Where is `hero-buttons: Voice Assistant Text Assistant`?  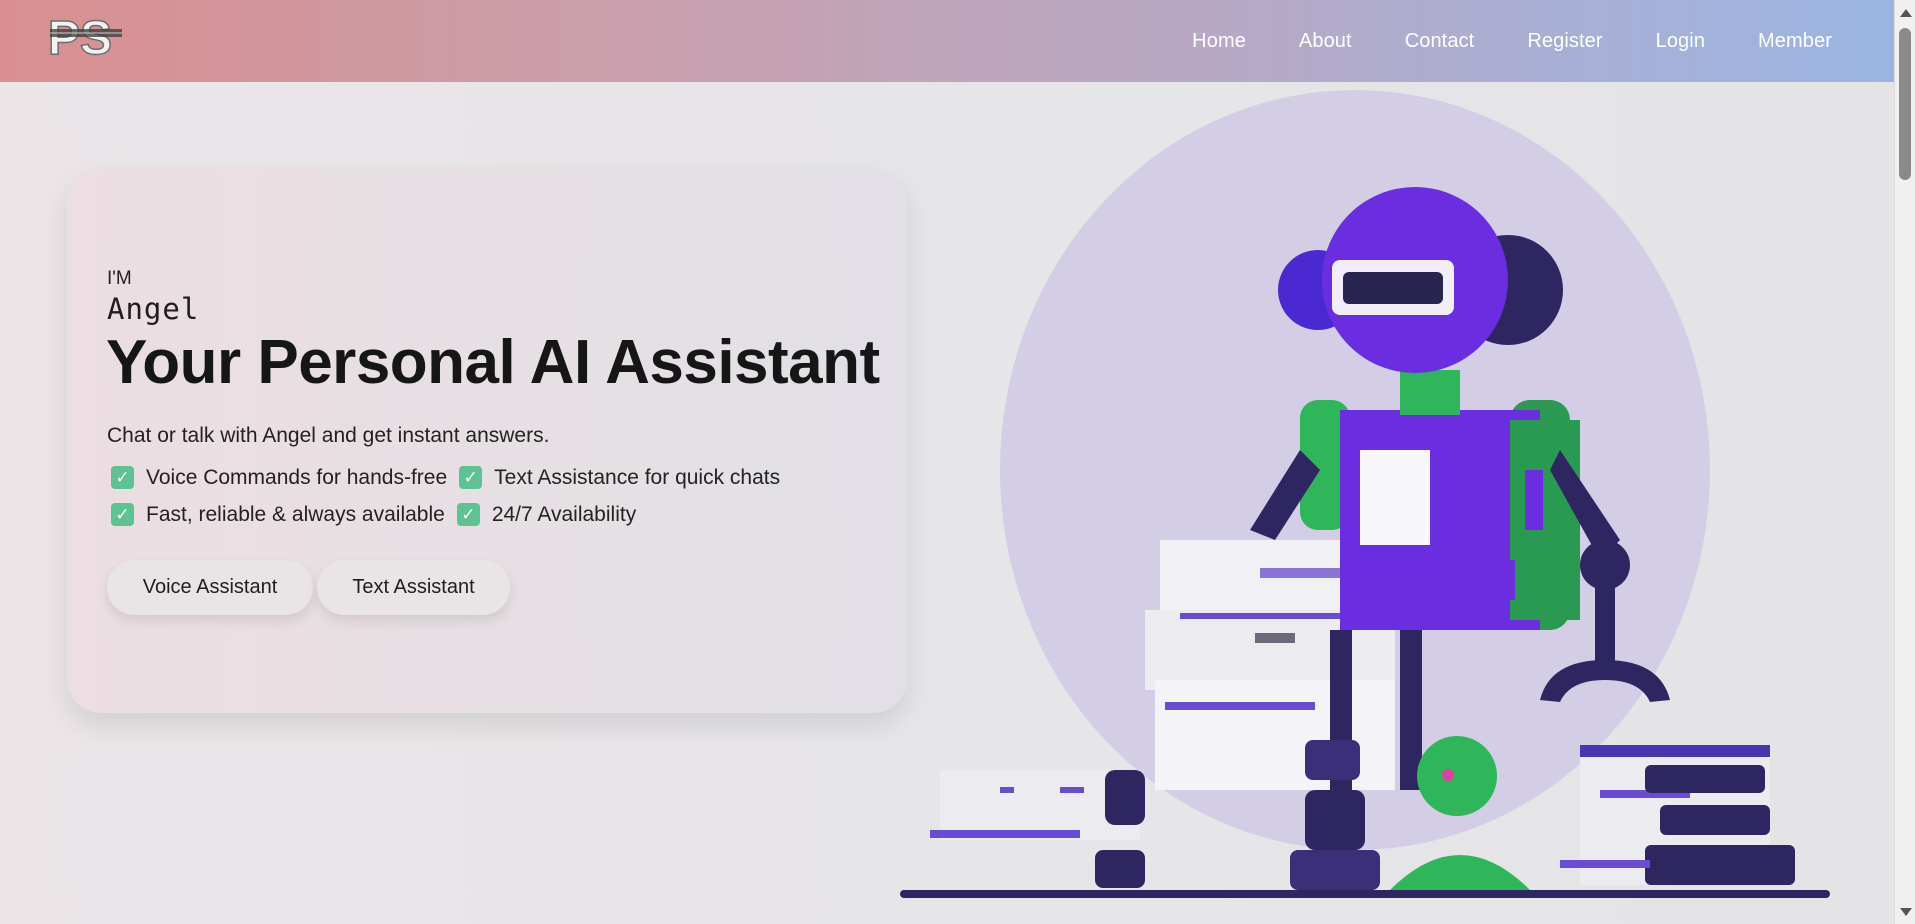
hero-buttons: Voice Assistant Text Assistant is located at coordinates (308, 587).